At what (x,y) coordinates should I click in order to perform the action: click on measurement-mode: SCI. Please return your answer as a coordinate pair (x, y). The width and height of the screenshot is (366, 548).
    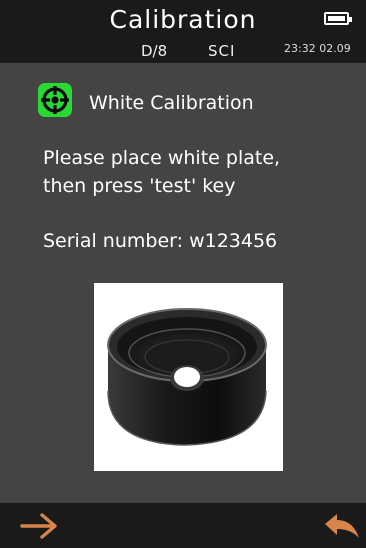
    Looking at the image, I should click on (222, 51).